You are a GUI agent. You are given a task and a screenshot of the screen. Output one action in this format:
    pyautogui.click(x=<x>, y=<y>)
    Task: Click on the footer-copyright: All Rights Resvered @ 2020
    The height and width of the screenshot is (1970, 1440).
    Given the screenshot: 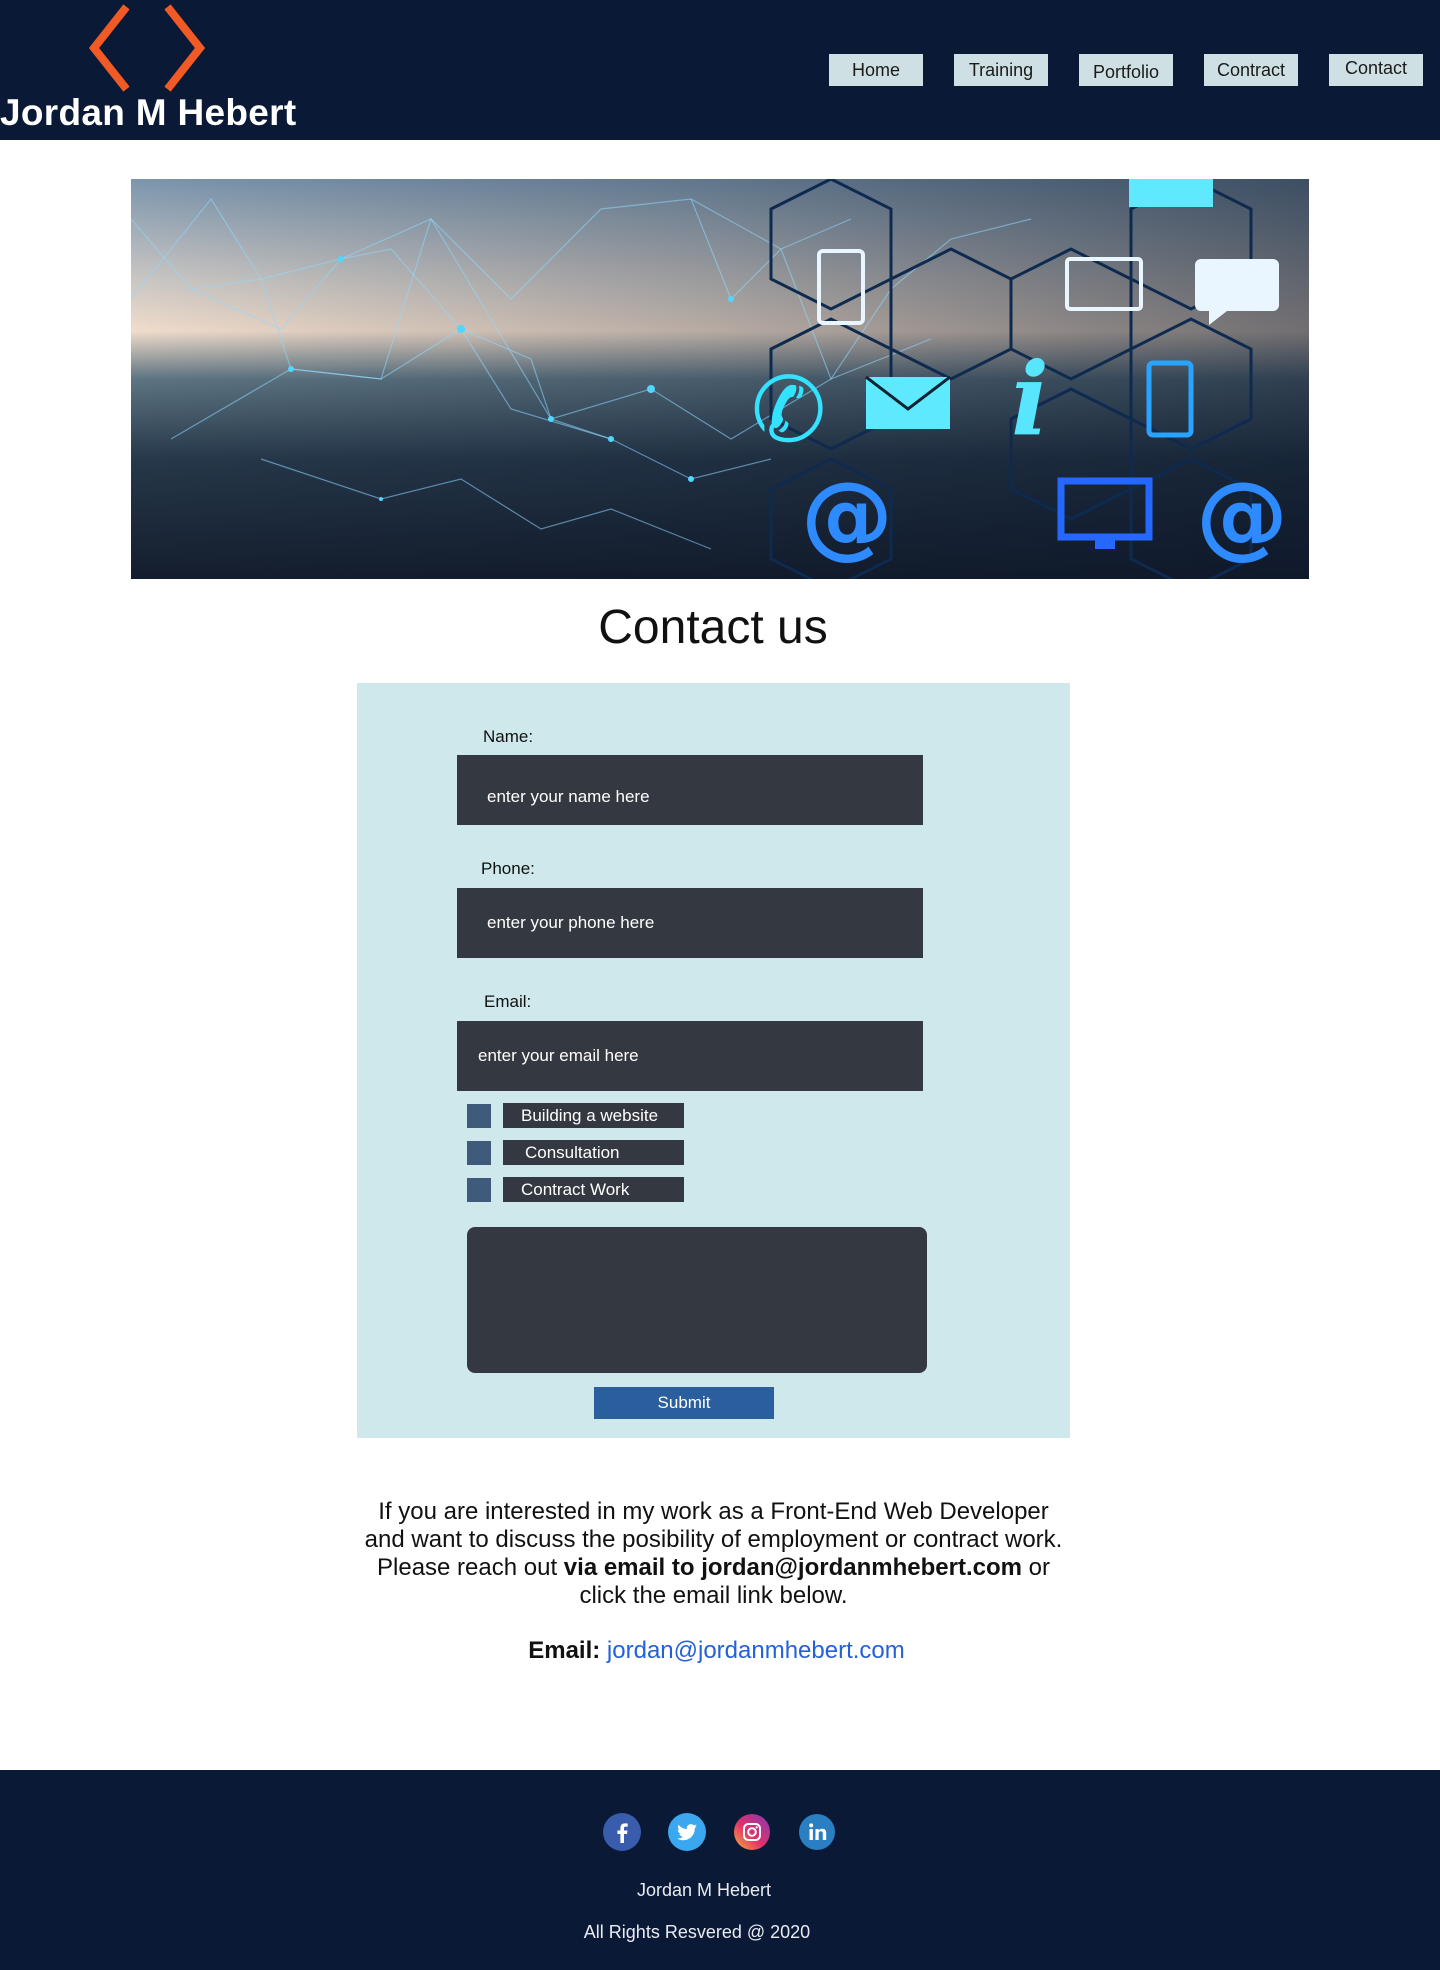 What is the action you would take?
    pyautogui.click(x=697, y=1932)
    